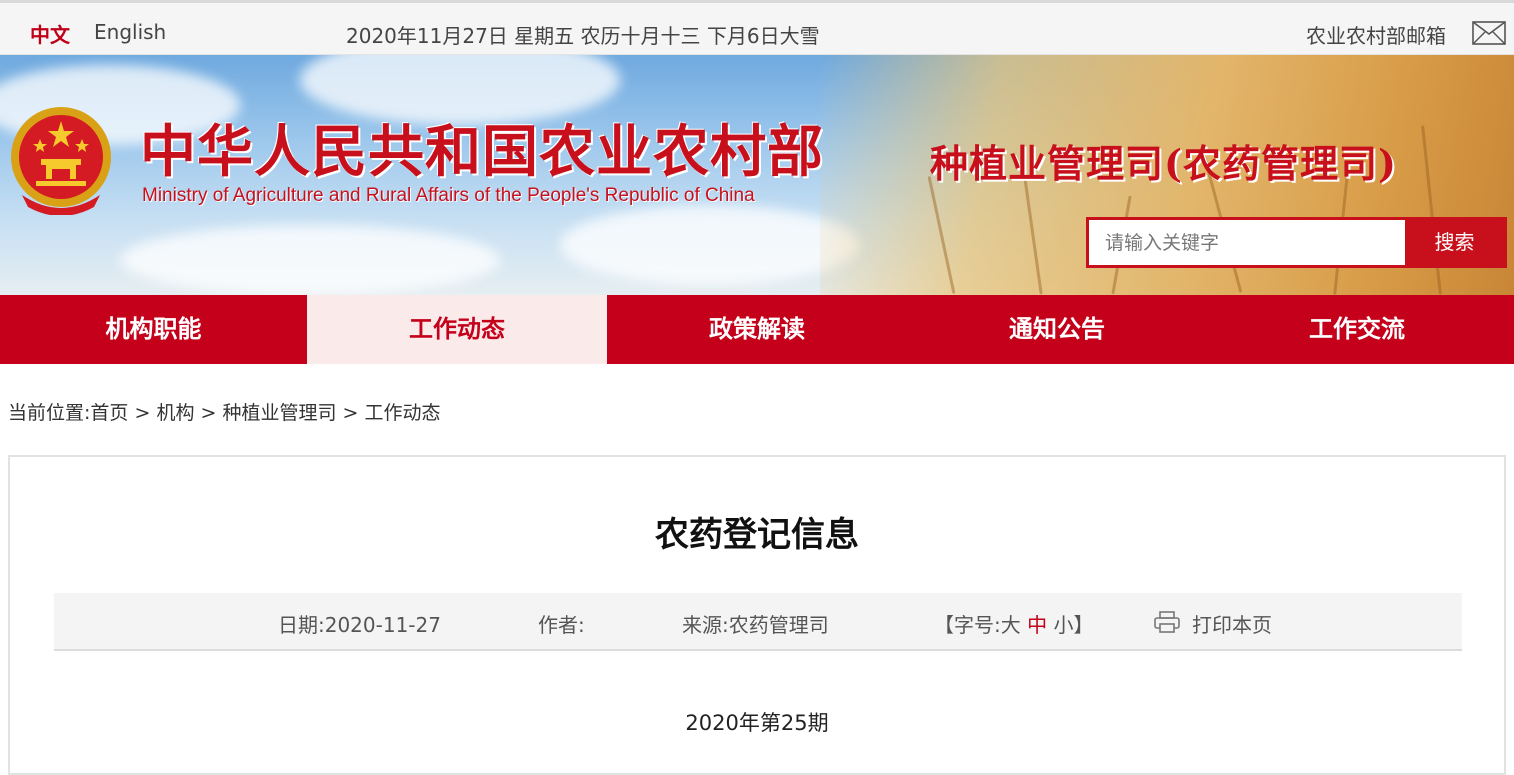 Image resolution: width=1514 pixels, height=775 pixels. Describe the element at coordinates (1232, 623) in the screenshot. I see `print-page-link: 打印本页` at that location.